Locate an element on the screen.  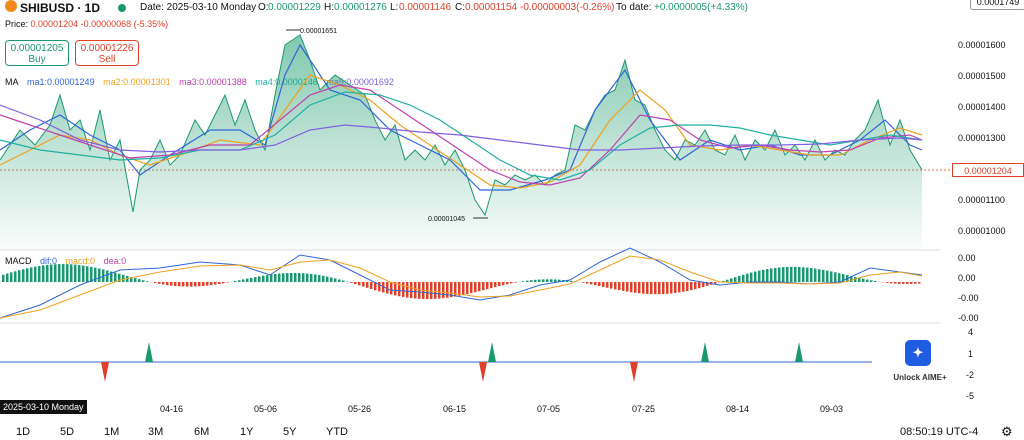
timeframe-5y: 5Y is located at coordinates (289, 432).